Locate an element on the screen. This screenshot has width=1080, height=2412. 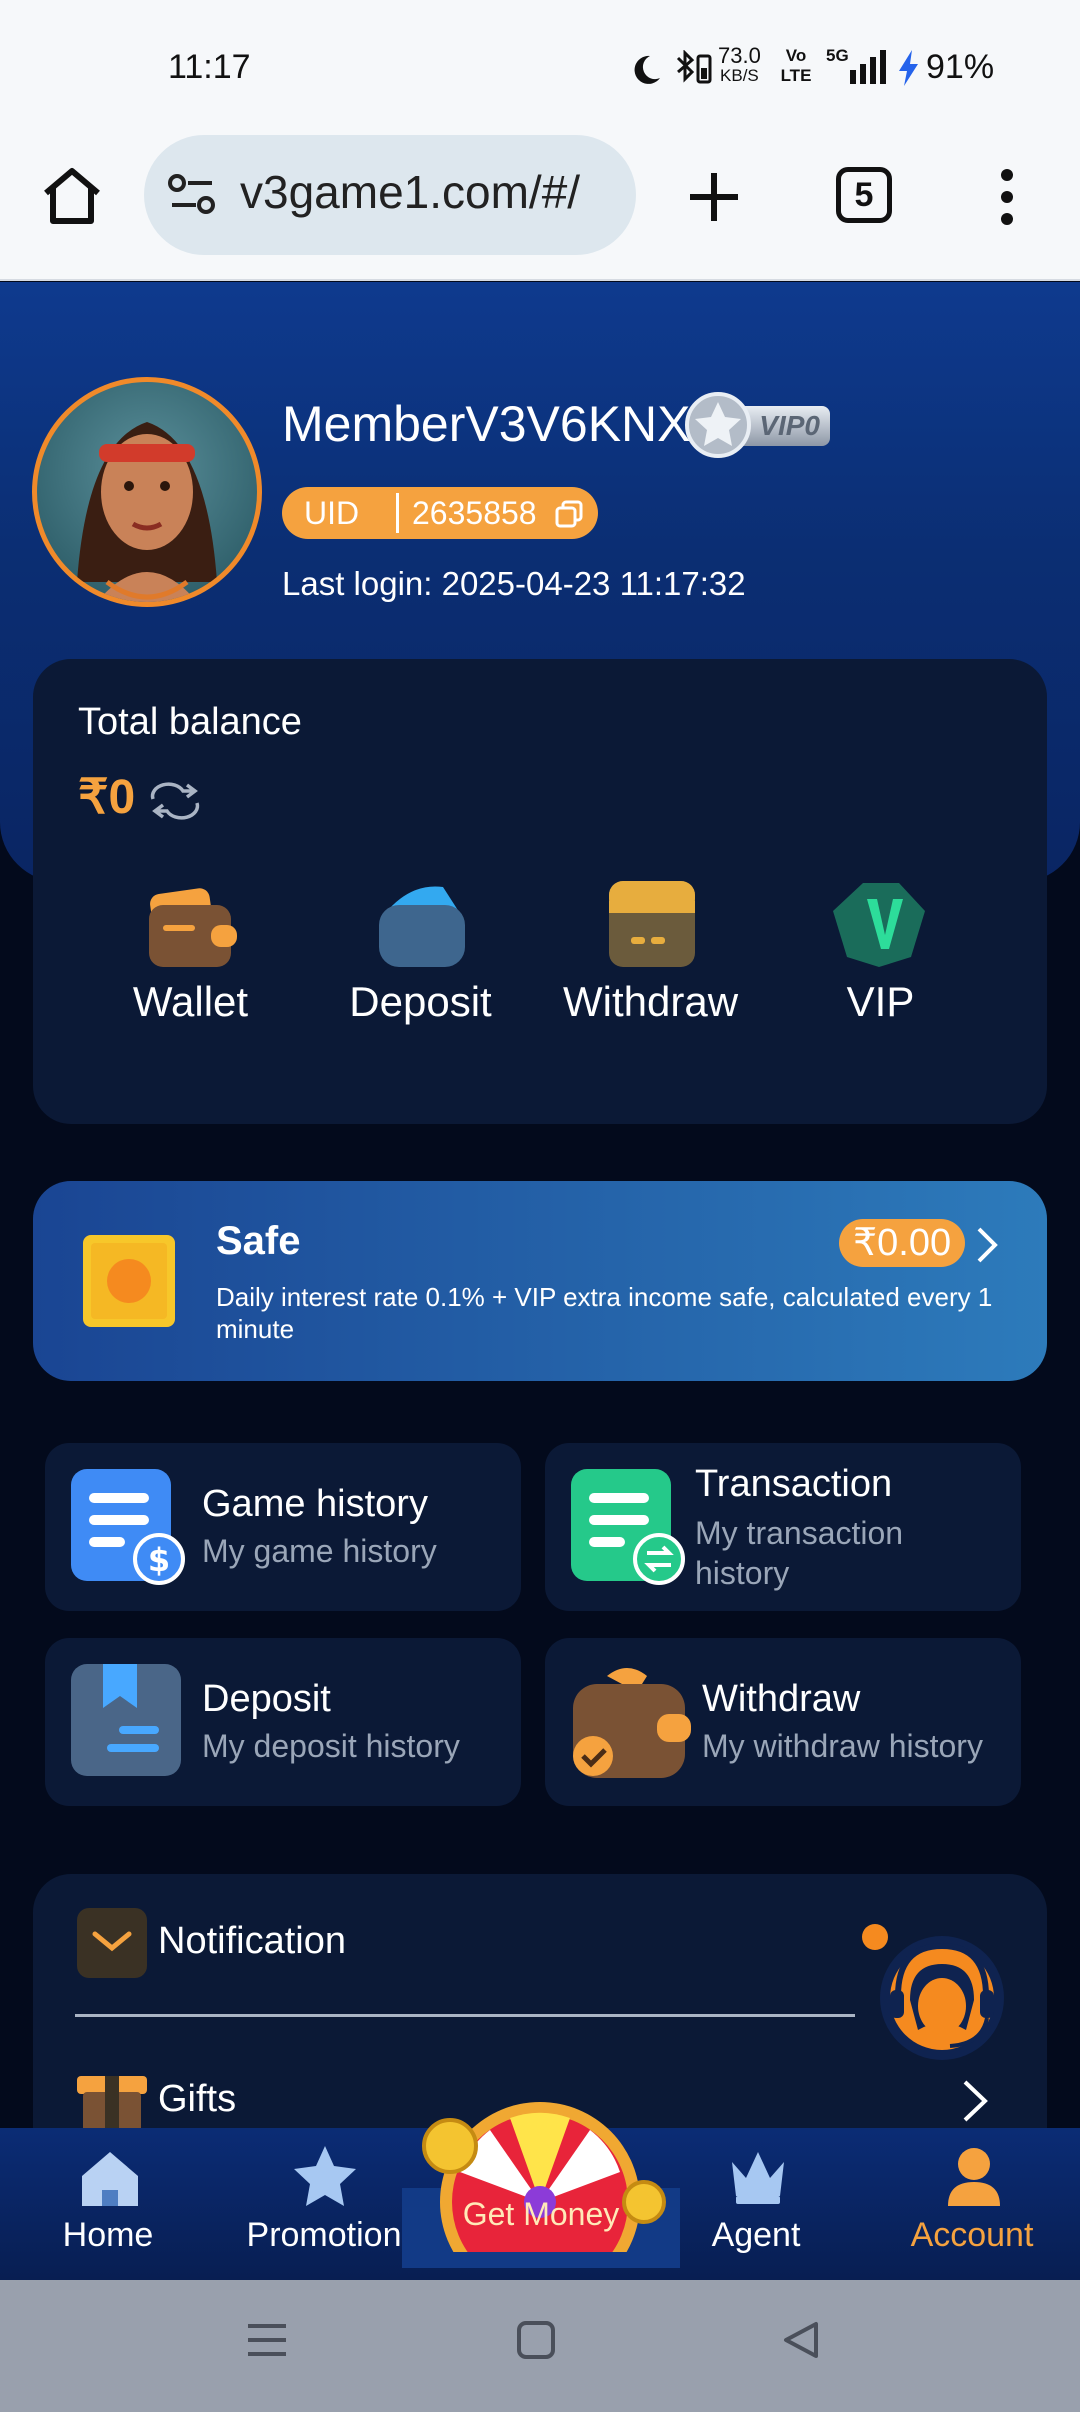
deposit-history-title: Deposit is located at coordinates (266, 1699).